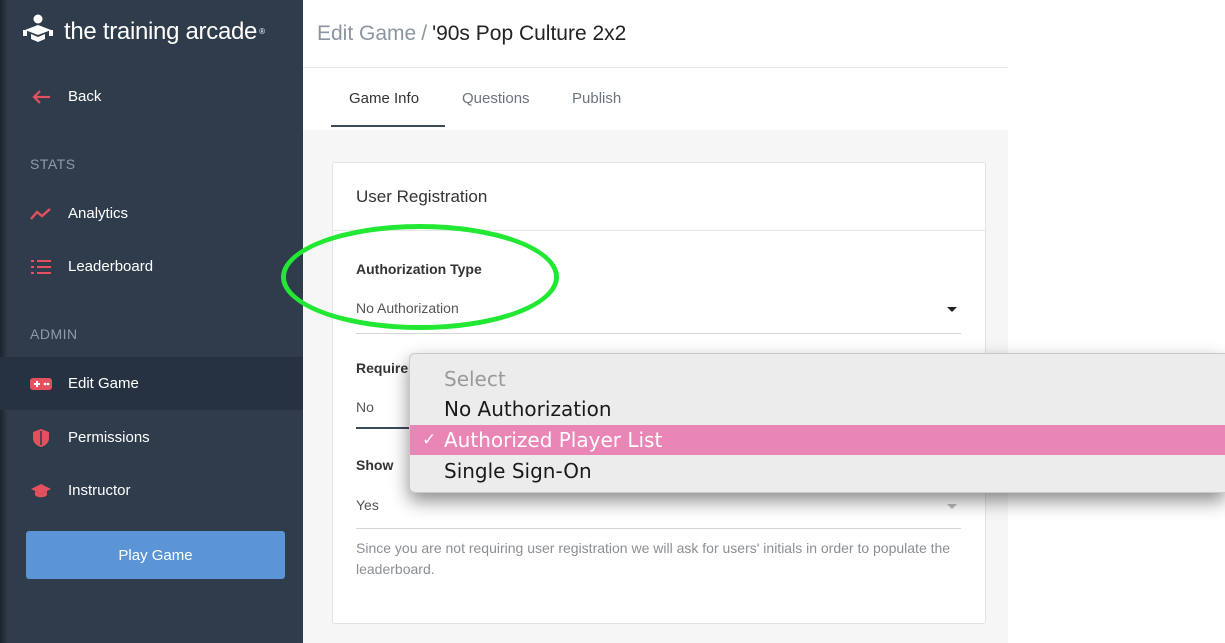 This screenshot has width=1225, height=643. What do you see at coordinates (53, 164) in the screenshot?
I see `section-label-stats: STATS` at bounding box center [53, 164].